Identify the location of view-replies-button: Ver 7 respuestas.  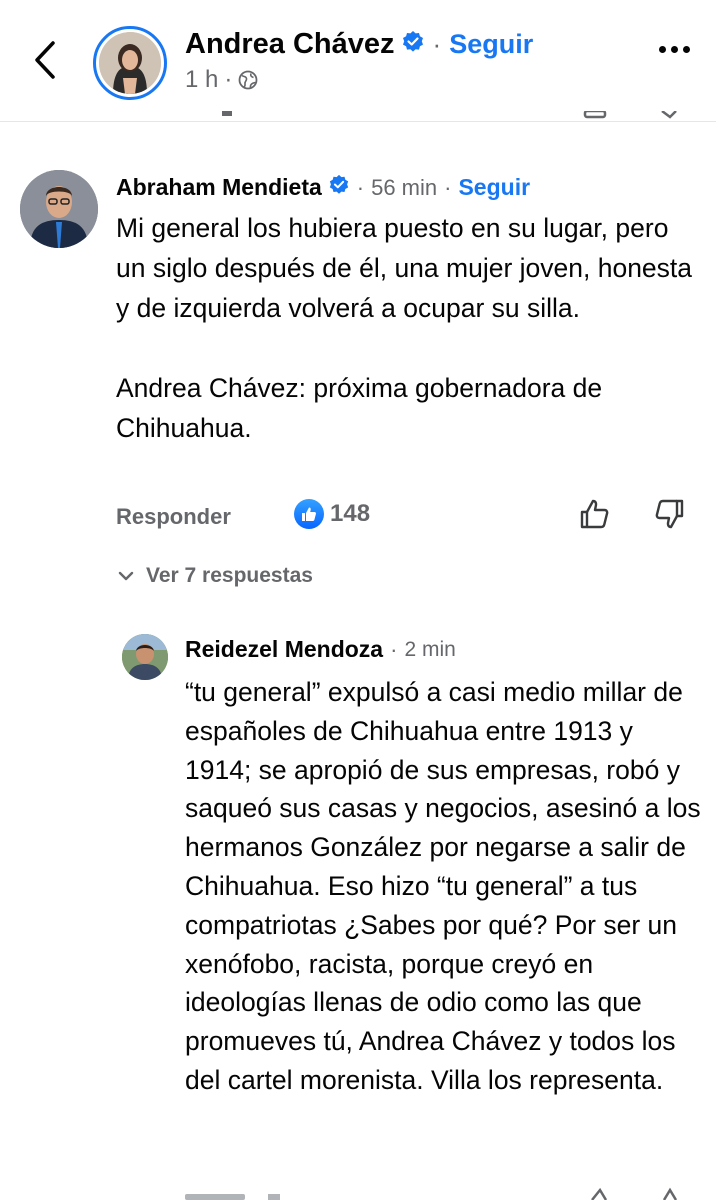
(215, 576).